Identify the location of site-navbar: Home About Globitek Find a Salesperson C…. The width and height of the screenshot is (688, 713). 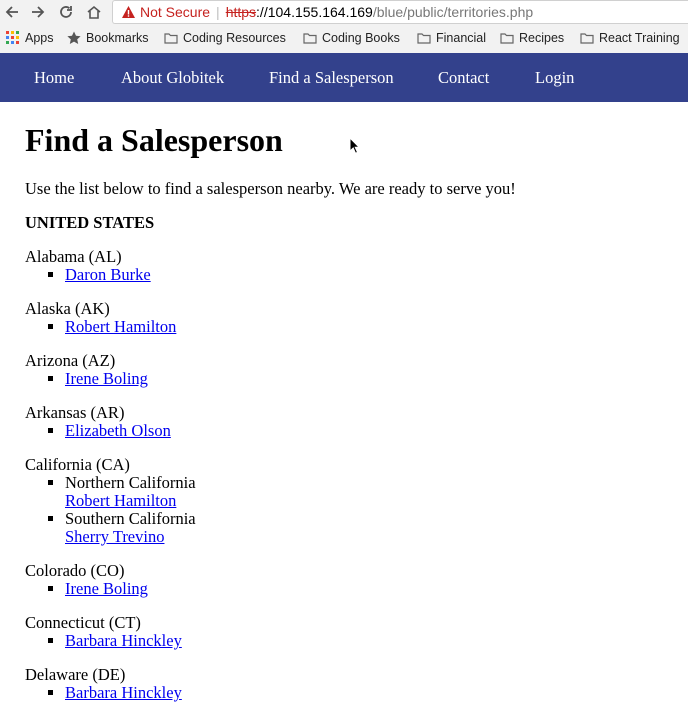
(344, 77).